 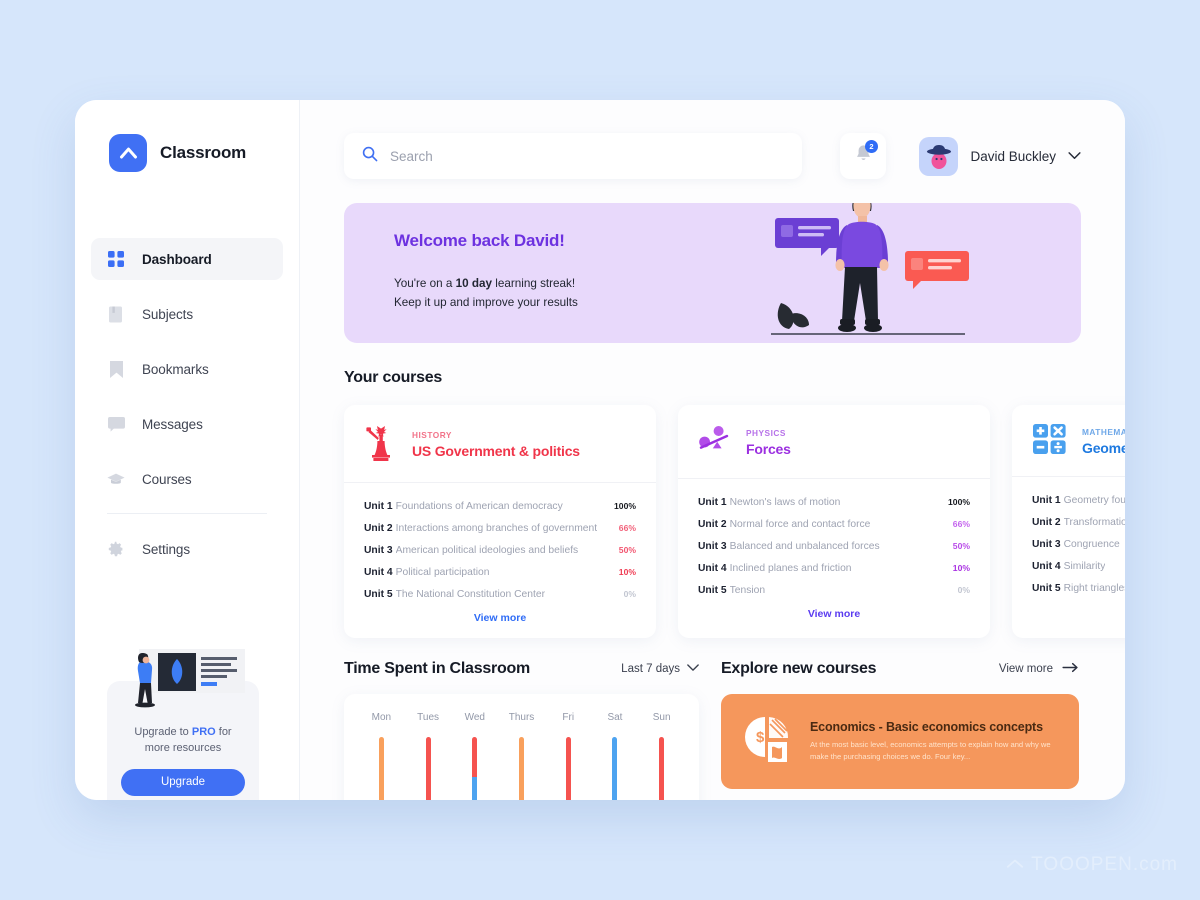 I want to click on chart-x-label: Sat, so click(x=615, y=717).